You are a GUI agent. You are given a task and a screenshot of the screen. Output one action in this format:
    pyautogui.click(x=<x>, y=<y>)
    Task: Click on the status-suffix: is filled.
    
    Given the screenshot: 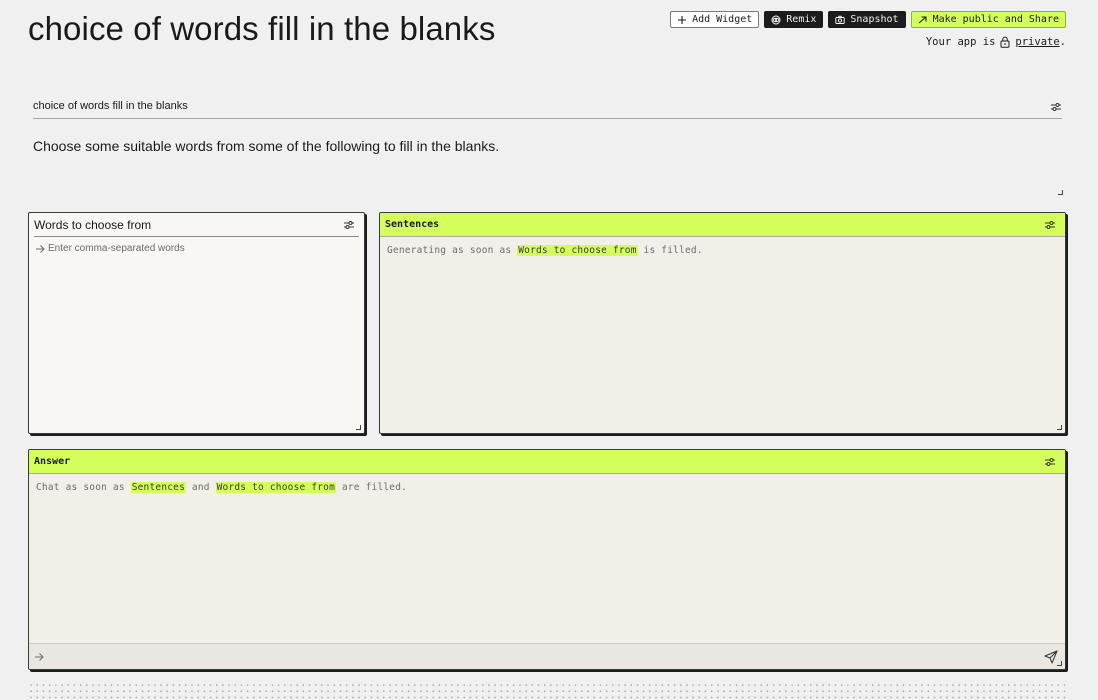 What is the action you would take?
    pyautogui.click(x=673, y=250)
    